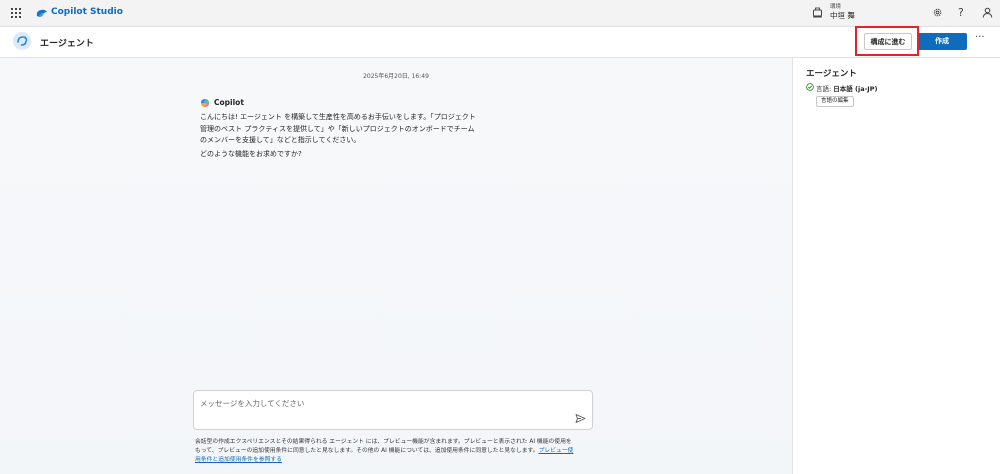  Describe the element at coordinates (825, 89) in the screenshot. I see `language-label: 言語:` at that location.